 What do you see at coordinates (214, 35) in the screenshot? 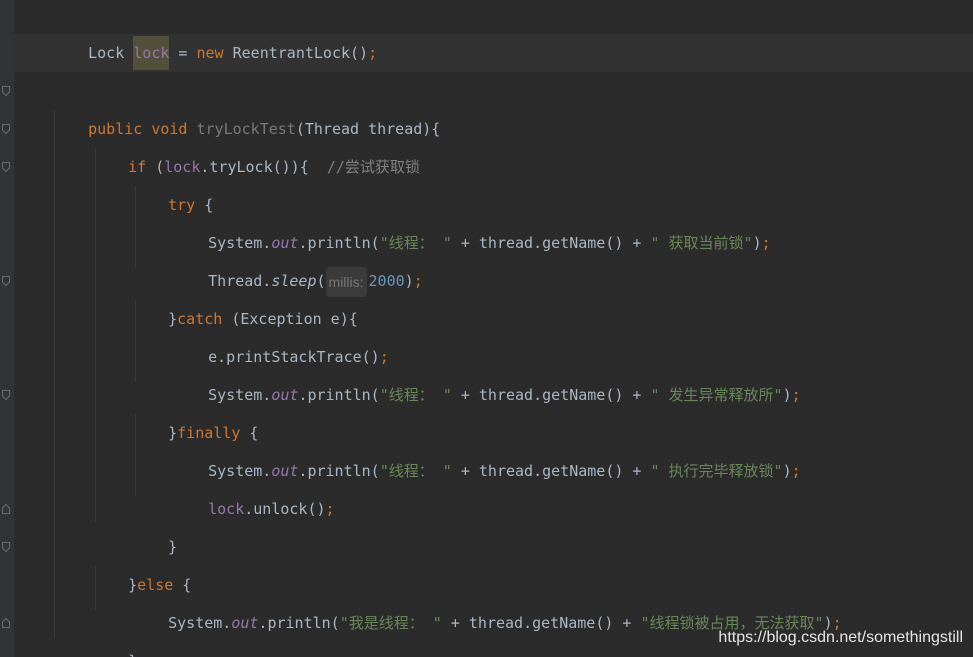
I see `code-line: Lock lock = new ReentrantLock();` at bounding box center [214, 35].